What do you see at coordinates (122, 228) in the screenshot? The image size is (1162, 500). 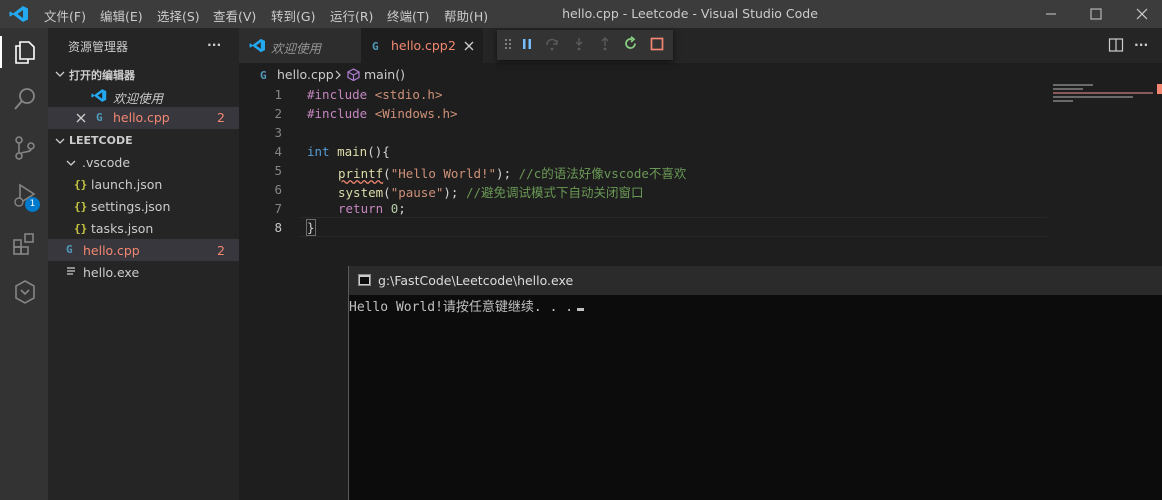 I see `tree-item-tasks-json: tasks.json` at bounding box center [122, 228].